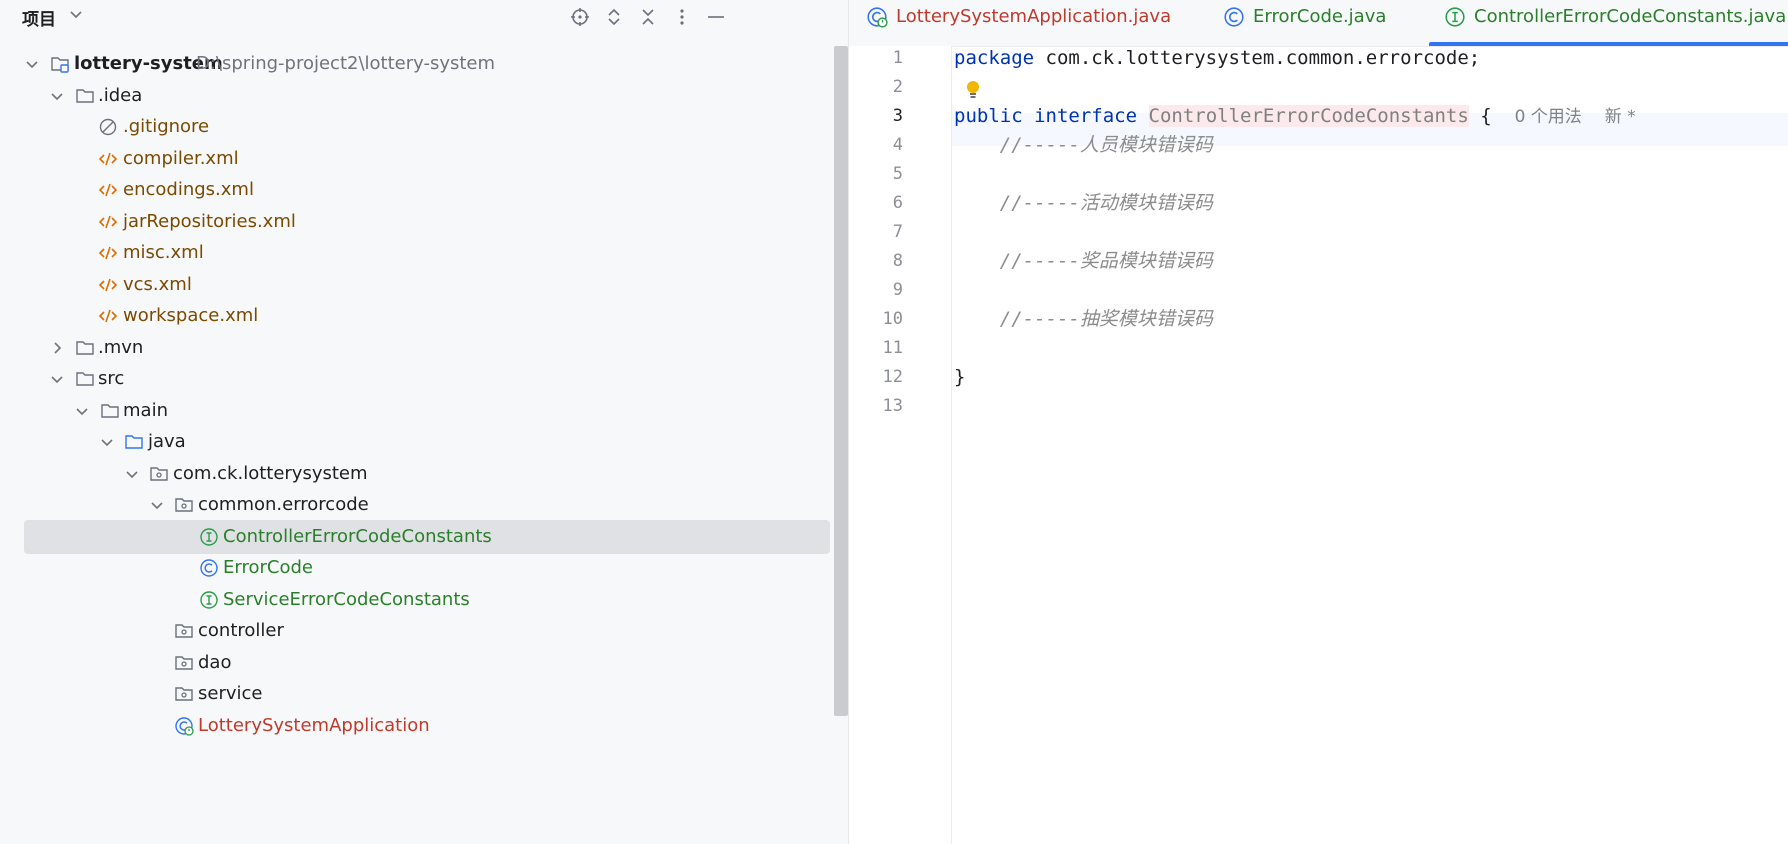 This screenshot has height=844, width=1788. I want to click on tree-item-encodings-xml: encodings.xml, so click(427, 190).